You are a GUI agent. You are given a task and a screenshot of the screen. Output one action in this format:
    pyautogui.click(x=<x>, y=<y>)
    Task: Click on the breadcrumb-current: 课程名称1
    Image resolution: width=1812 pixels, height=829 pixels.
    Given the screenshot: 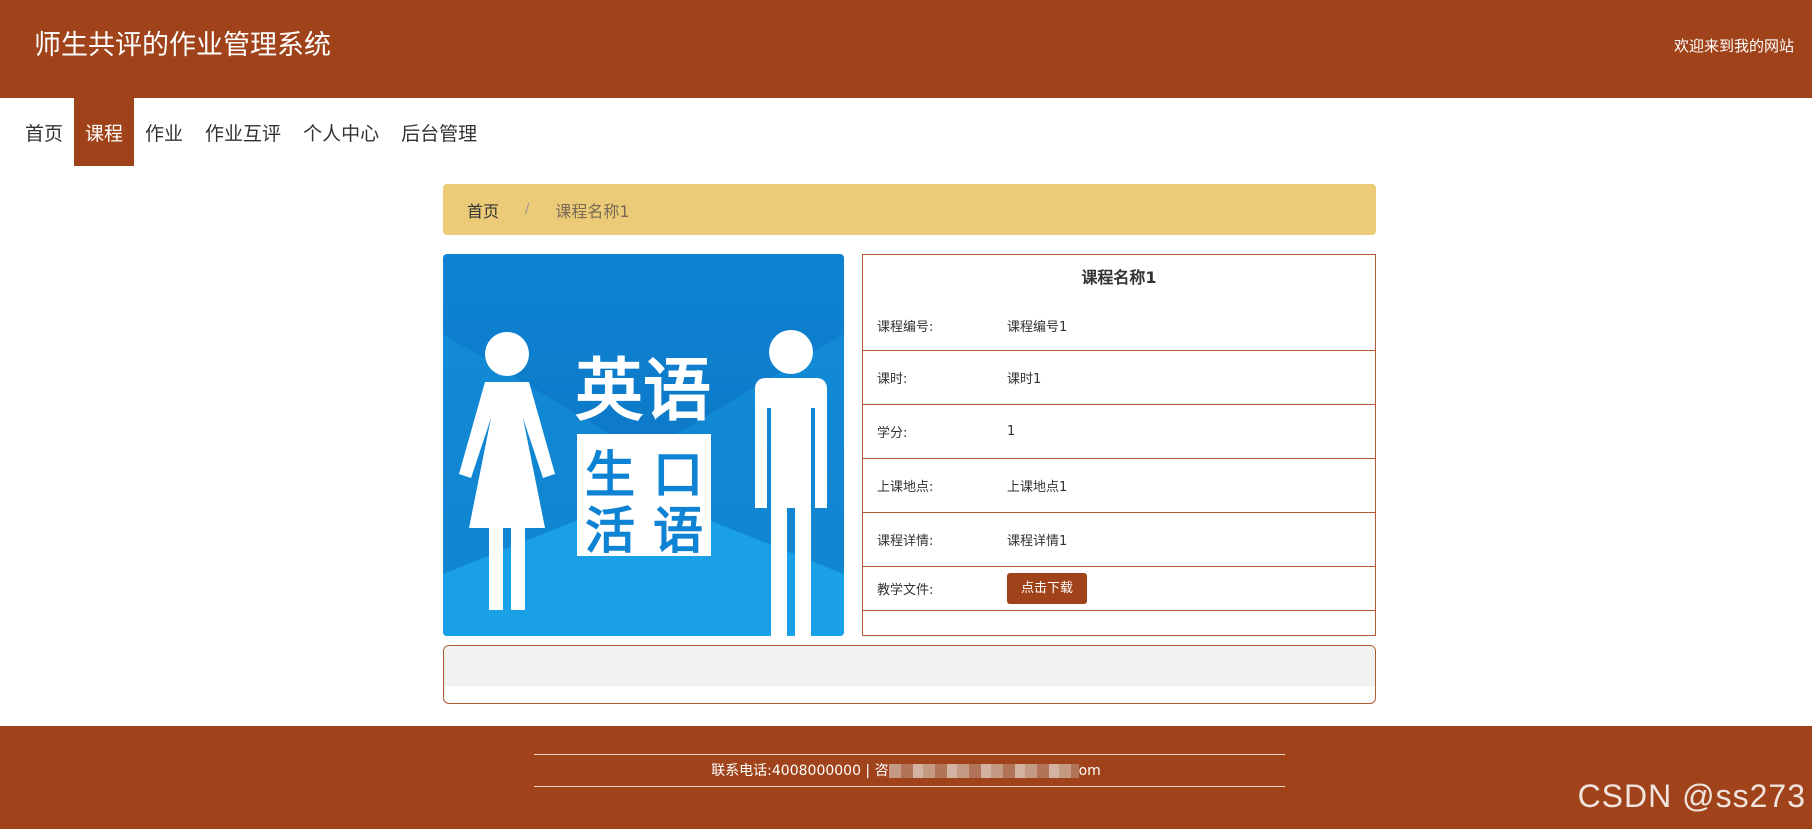 What is the action you would take?
    pyautogui.click(x=592, y=211)
    